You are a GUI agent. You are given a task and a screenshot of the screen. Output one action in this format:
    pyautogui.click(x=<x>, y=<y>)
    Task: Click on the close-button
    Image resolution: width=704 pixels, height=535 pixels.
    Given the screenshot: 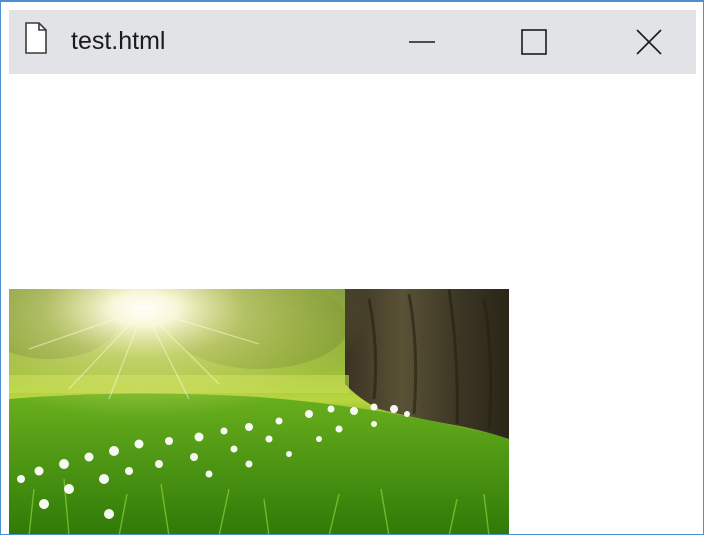 What is the action you would take?
    pyautogui.click(x=649, y=42)
    